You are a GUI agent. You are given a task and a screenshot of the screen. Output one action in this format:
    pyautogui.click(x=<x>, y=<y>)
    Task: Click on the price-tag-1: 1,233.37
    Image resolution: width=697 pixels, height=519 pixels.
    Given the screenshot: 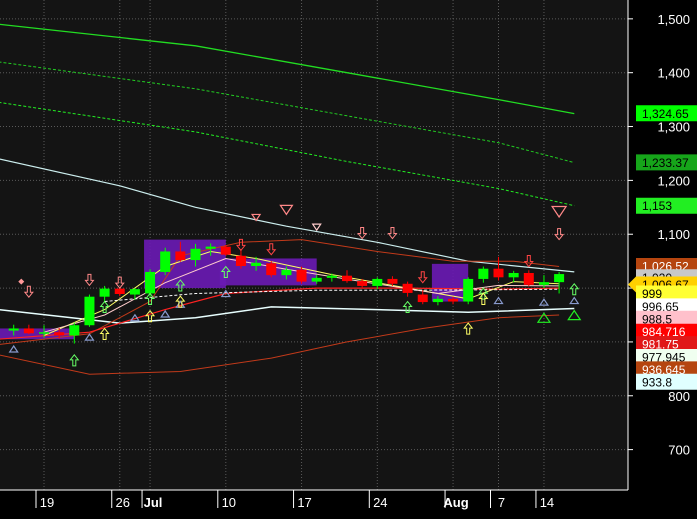 What is the action you would take?
    pyautogui.click(x=666, y=162)
    